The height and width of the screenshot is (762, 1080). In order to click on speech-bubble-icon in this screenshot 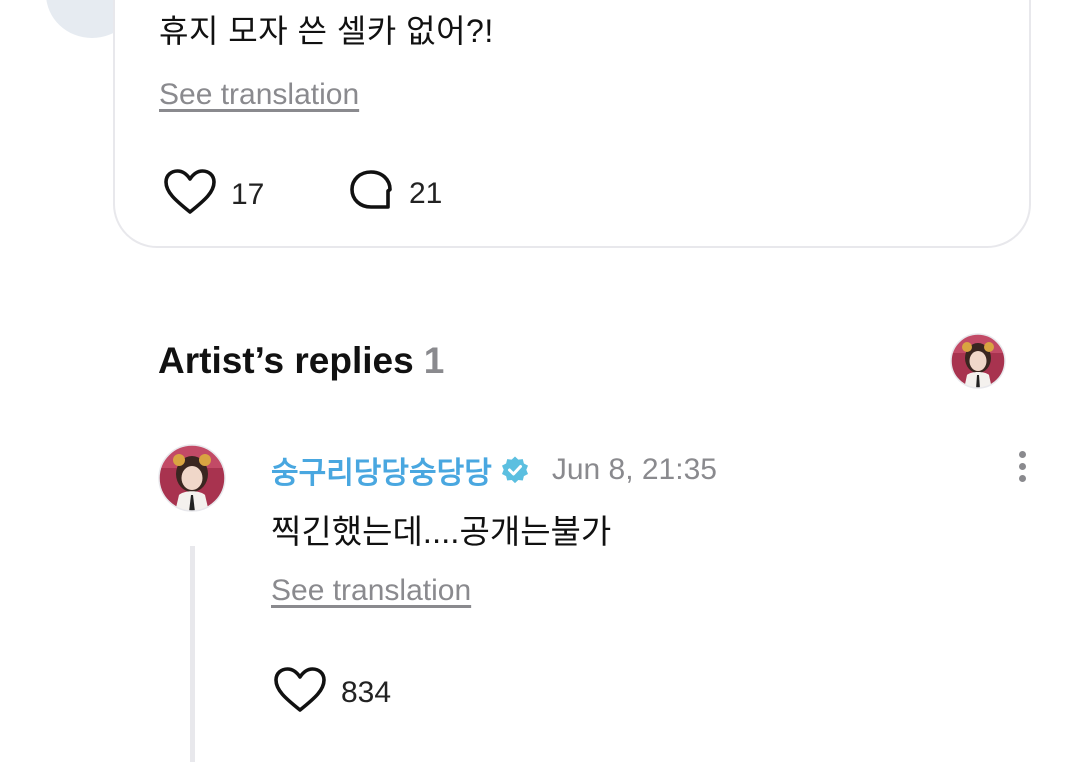, I will do `click(371, 193)`.